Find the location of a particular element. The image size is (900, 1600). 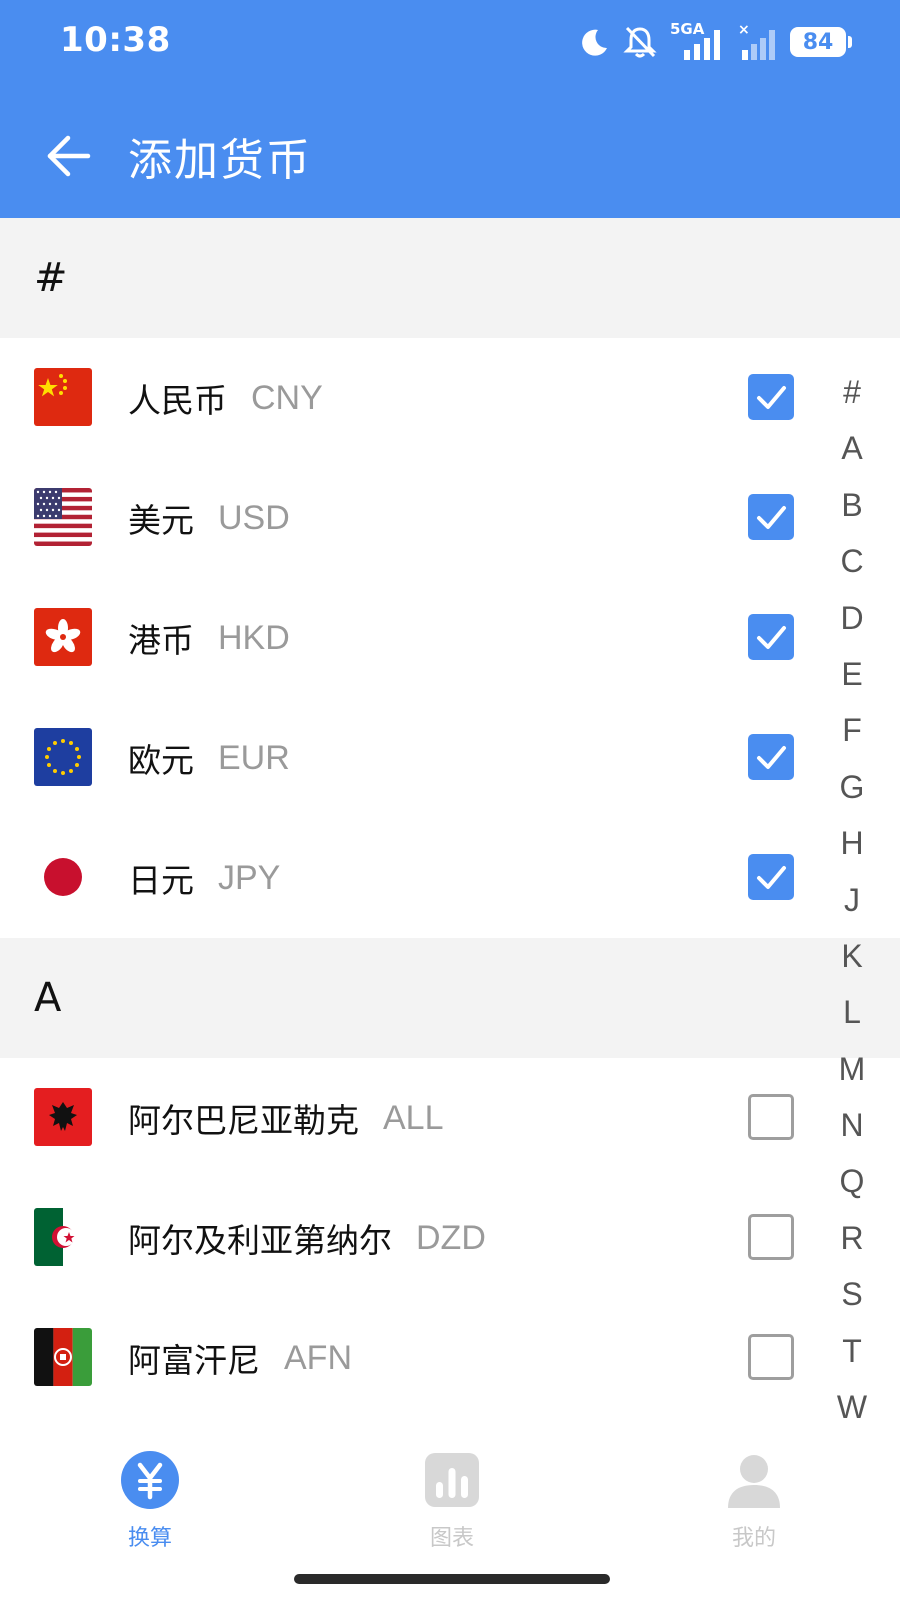

index-letter: R is located at coordinates (851, 1238).